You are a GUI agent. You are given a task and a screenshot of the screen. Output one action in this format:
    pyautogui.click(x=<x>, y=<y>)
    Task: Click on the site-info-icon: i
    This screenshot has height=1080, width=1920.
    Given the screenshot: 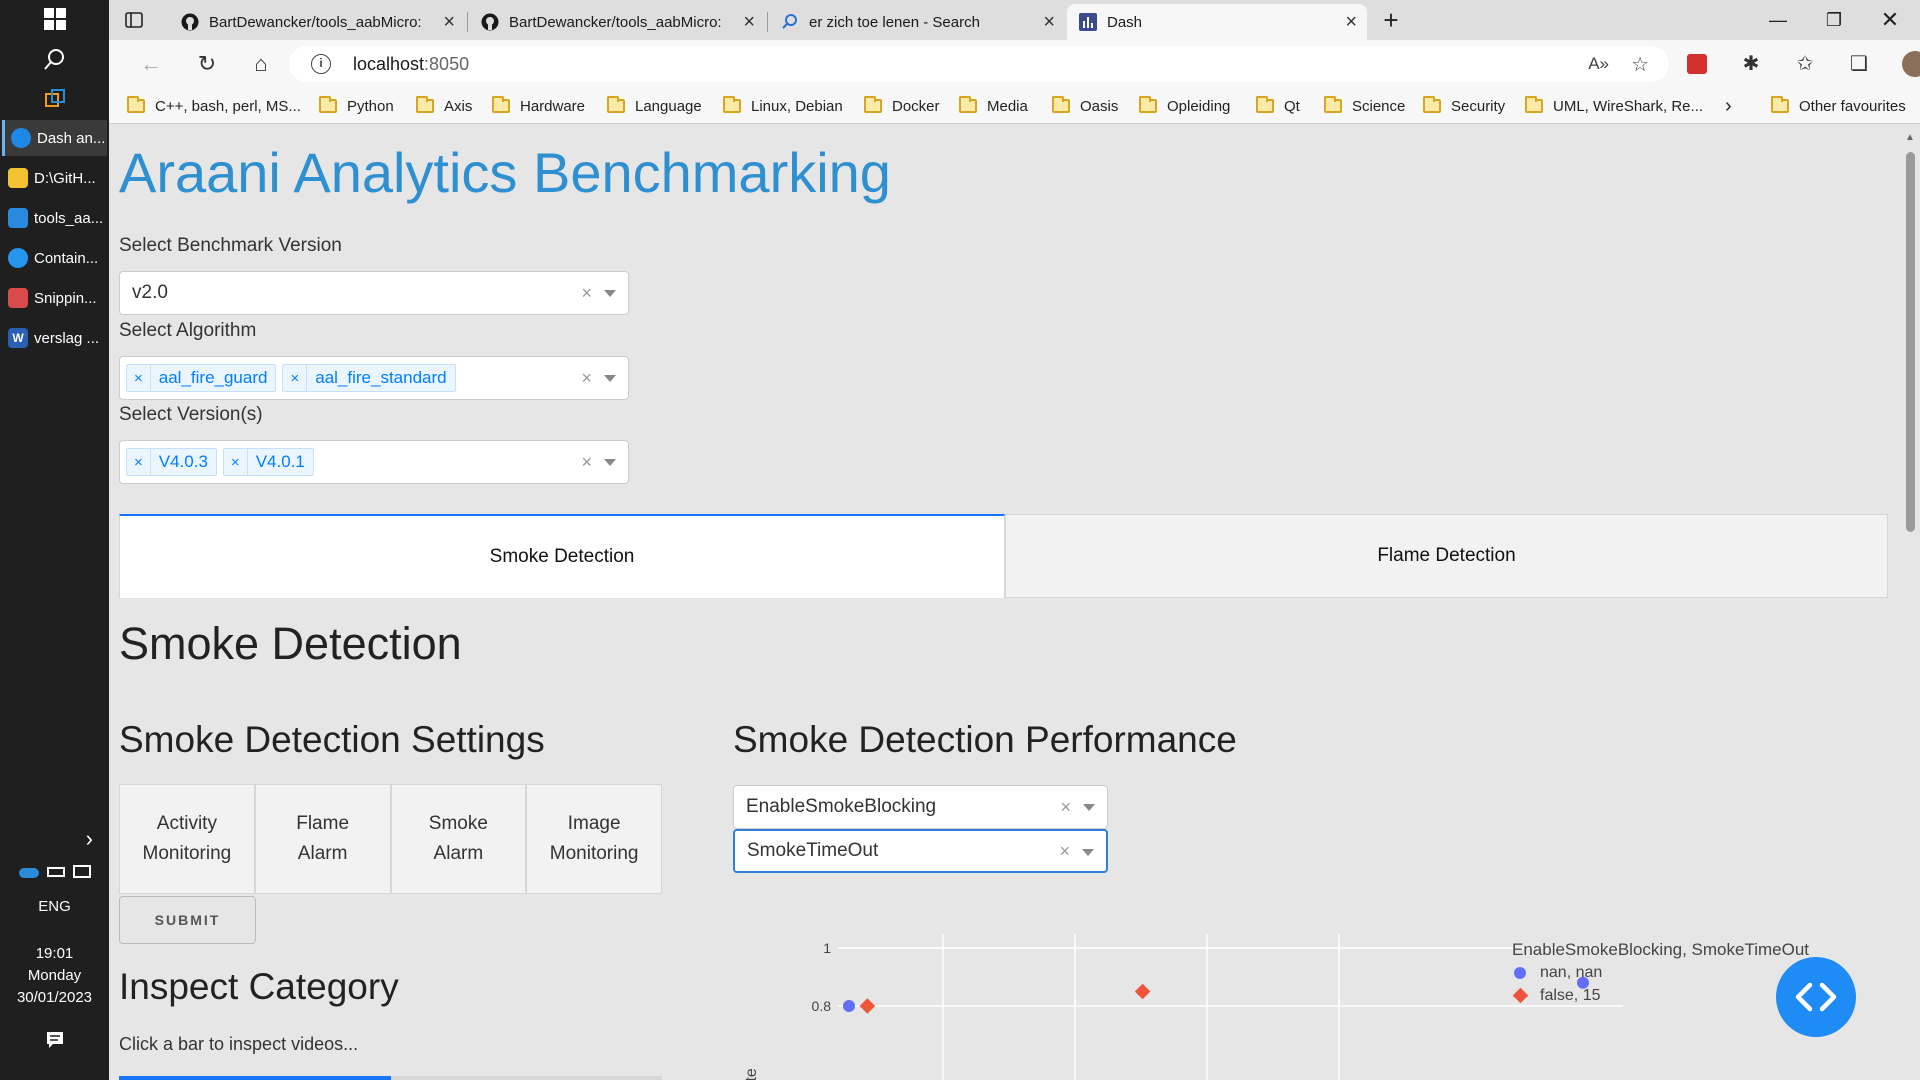 What is the action you would take?
    pyautogui.click(x=321, y=64)
    